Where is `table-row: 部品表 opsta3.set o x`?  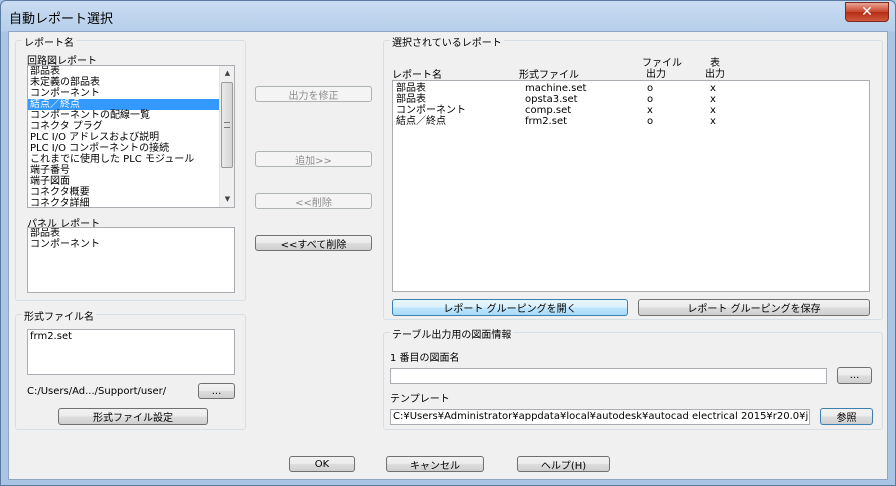
table-row: 部品表 opsta3.set o x is located at coordinates (631, 99).